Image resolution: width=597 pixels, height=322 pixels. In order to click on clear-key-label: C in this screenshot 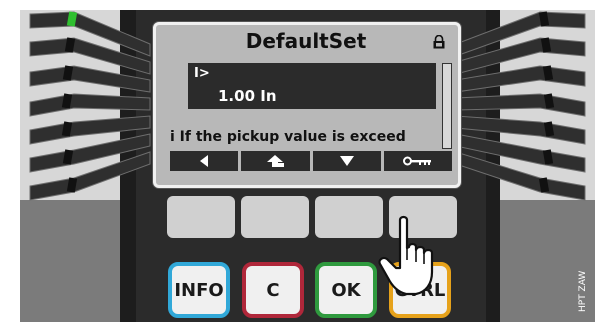, I will do `click(273, 290)`.